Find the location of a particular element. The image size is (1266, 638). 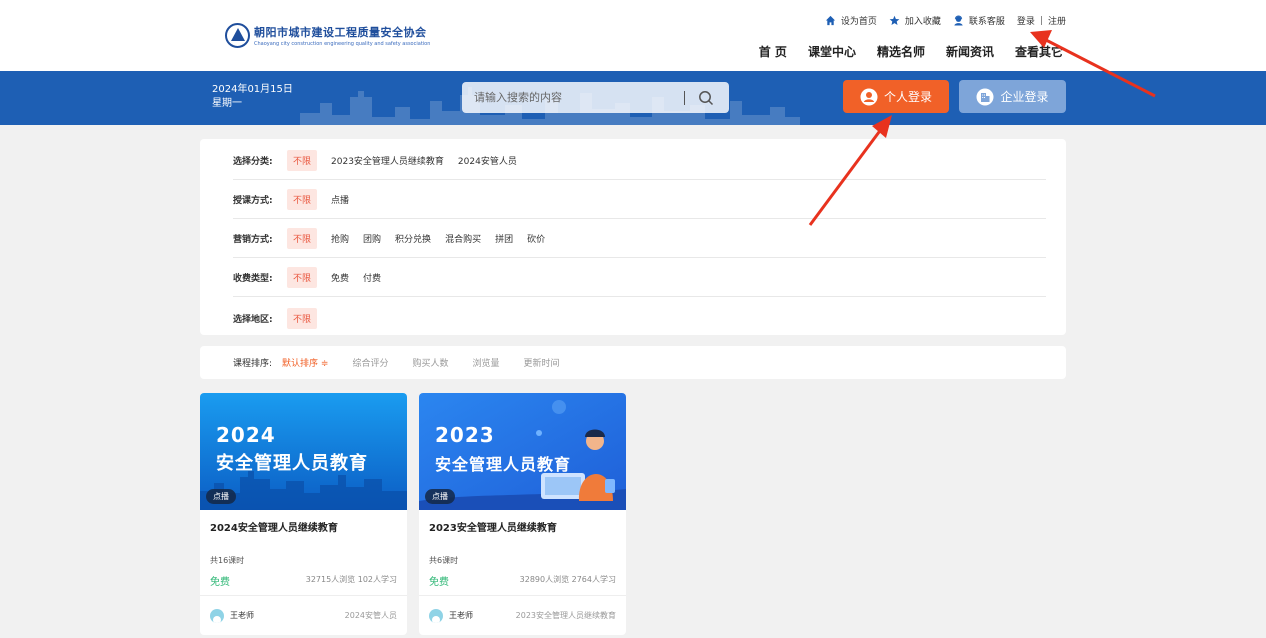

contact-service-label: 联系客服 is located at coordinates (986, 22).